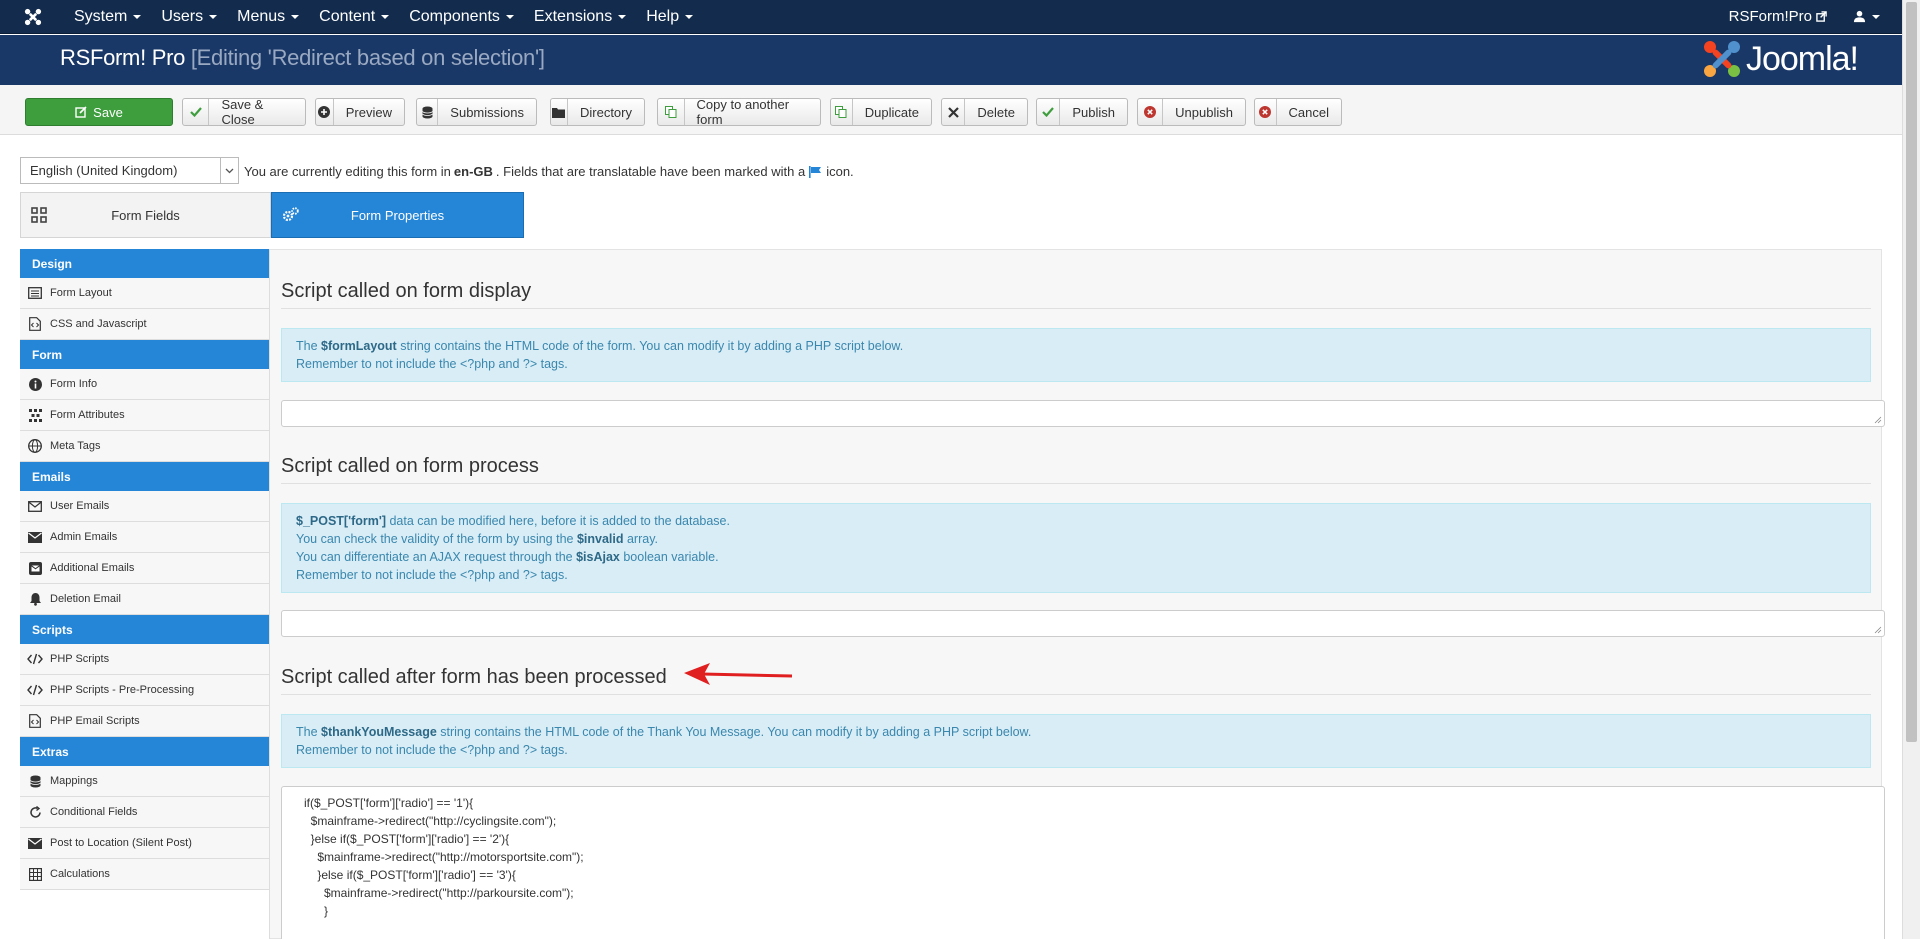 The height and width of the screenshot is (939, 1920). I want to click on refresh-icon, so click(35, 812).